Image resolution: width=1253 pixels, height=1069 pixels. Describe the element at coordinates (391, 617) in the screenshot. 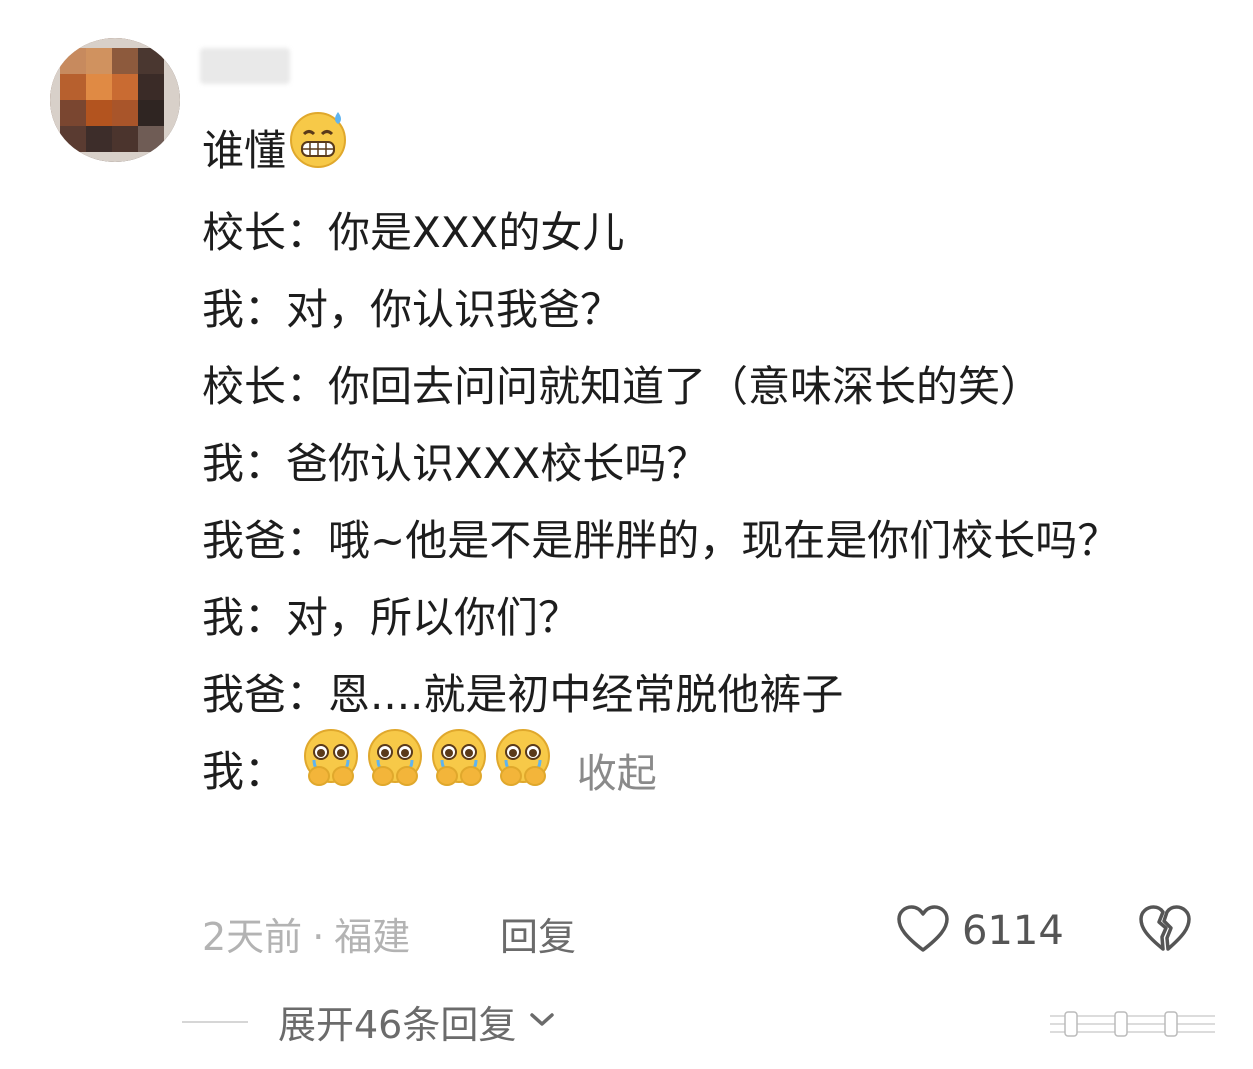

I see `comment-line: 我：对，所以你们？` at that location.